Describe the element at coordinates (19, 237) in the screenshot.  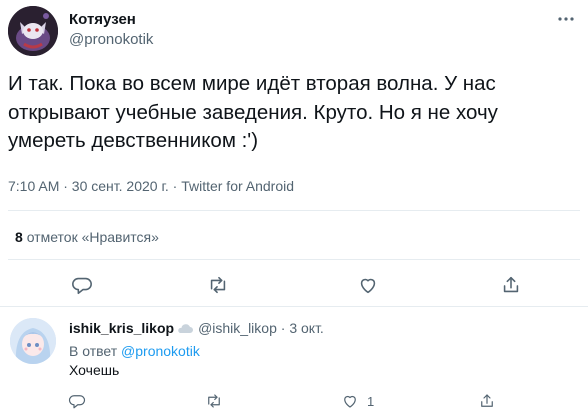
I see `likes-count: 8` at that location.